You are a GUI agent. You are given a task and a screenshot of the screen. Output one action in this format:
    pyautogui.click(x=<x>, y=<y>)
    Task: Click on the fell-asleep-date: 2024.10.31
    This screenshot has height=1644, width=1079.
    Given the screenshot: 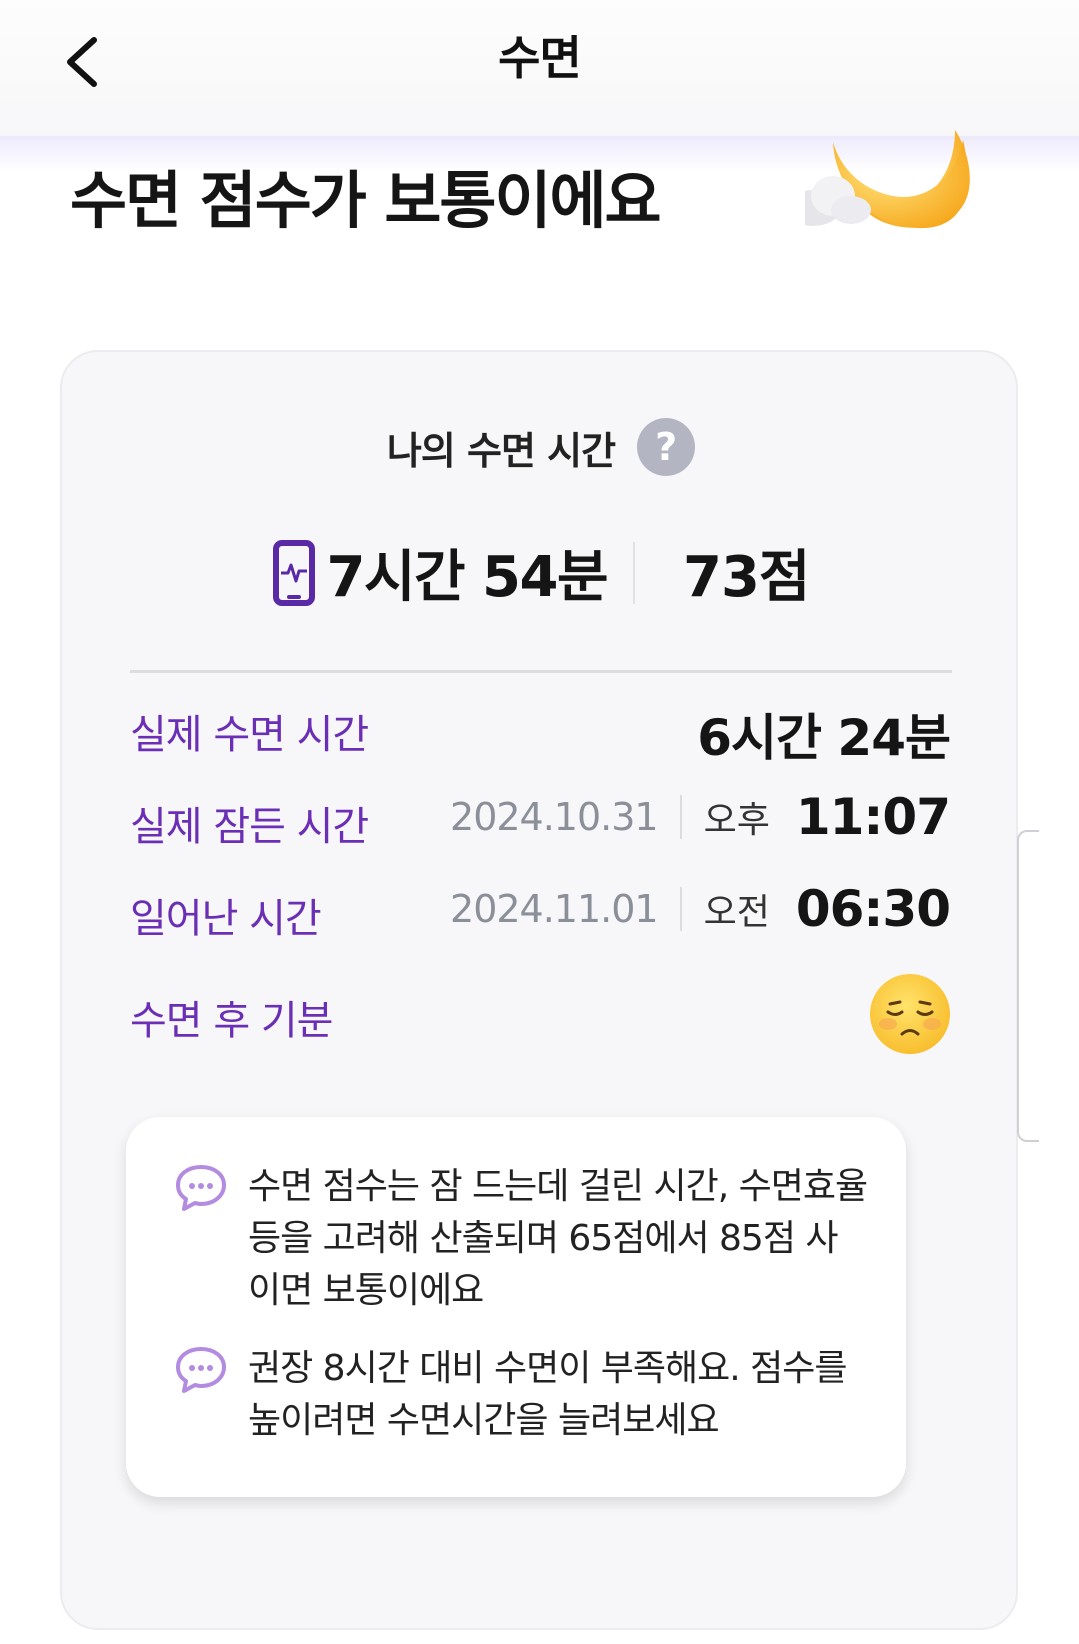 What is the action you would take?
    pyautogui.click(x=554, y=817)
    